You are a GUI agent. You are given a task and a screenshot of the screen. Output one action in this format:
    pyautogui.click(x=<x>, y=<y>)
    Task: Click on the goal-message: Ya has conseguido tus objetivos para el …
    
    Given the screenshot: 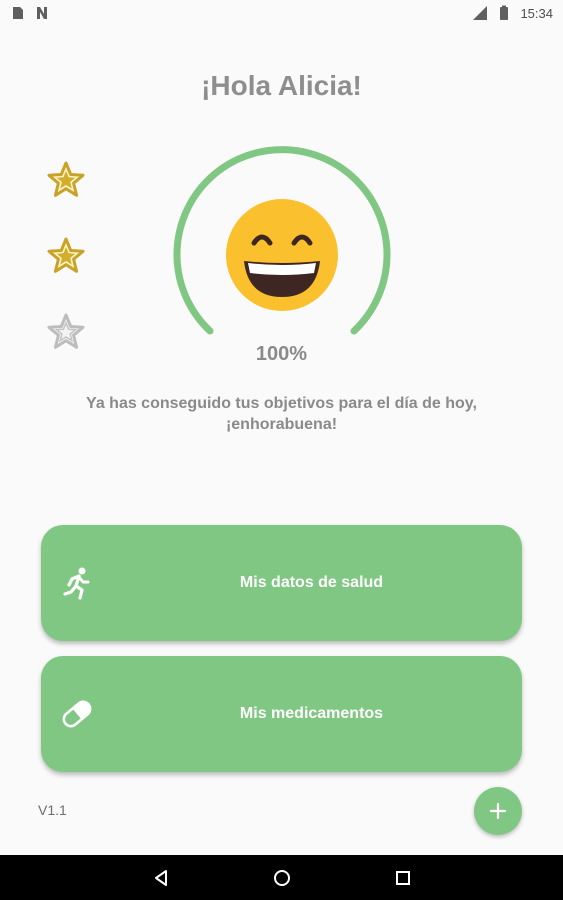 What is the action you would take?
    pyautogui.click(x=281, y=414)
    